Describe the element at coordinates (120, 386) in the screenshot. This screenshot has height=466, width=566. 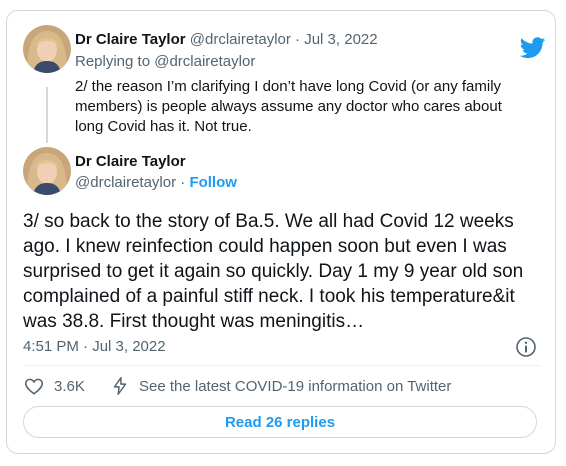
I see `lightning-icon` at that location.